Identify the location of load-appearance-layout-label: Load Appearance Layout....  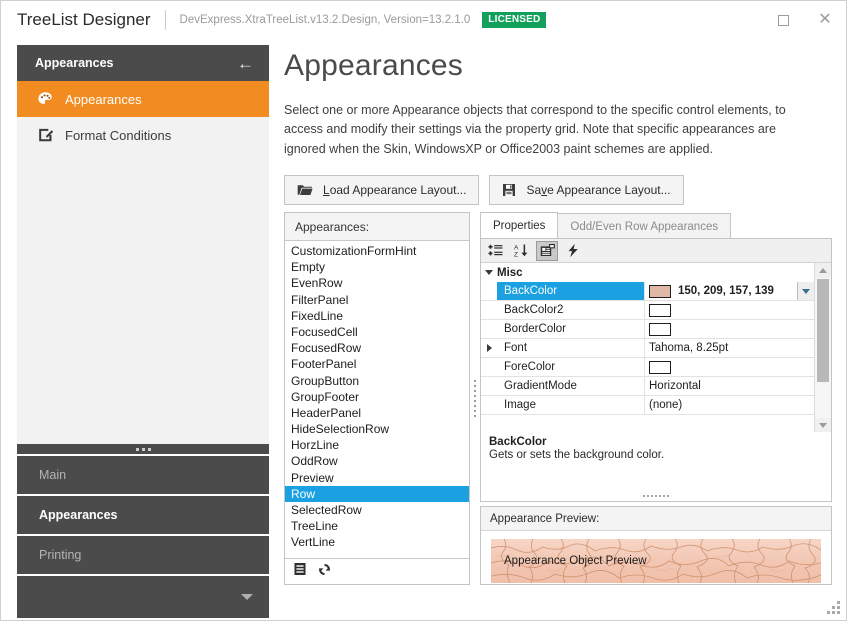
(395, 190).